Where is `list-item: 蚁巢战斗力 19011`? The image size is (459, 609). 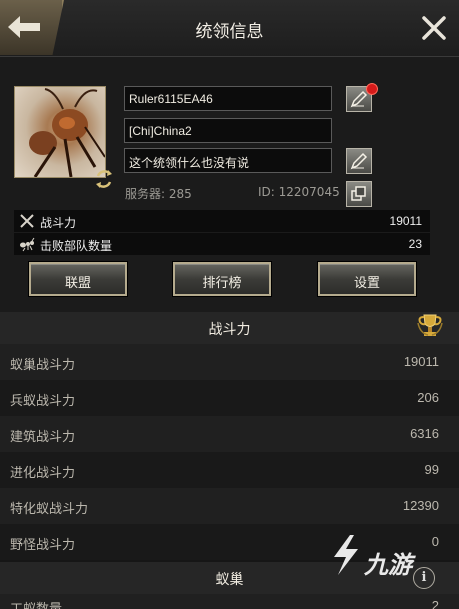 list-item: 蚁巢战斗力 19011 is located at coordinates (229, 362).